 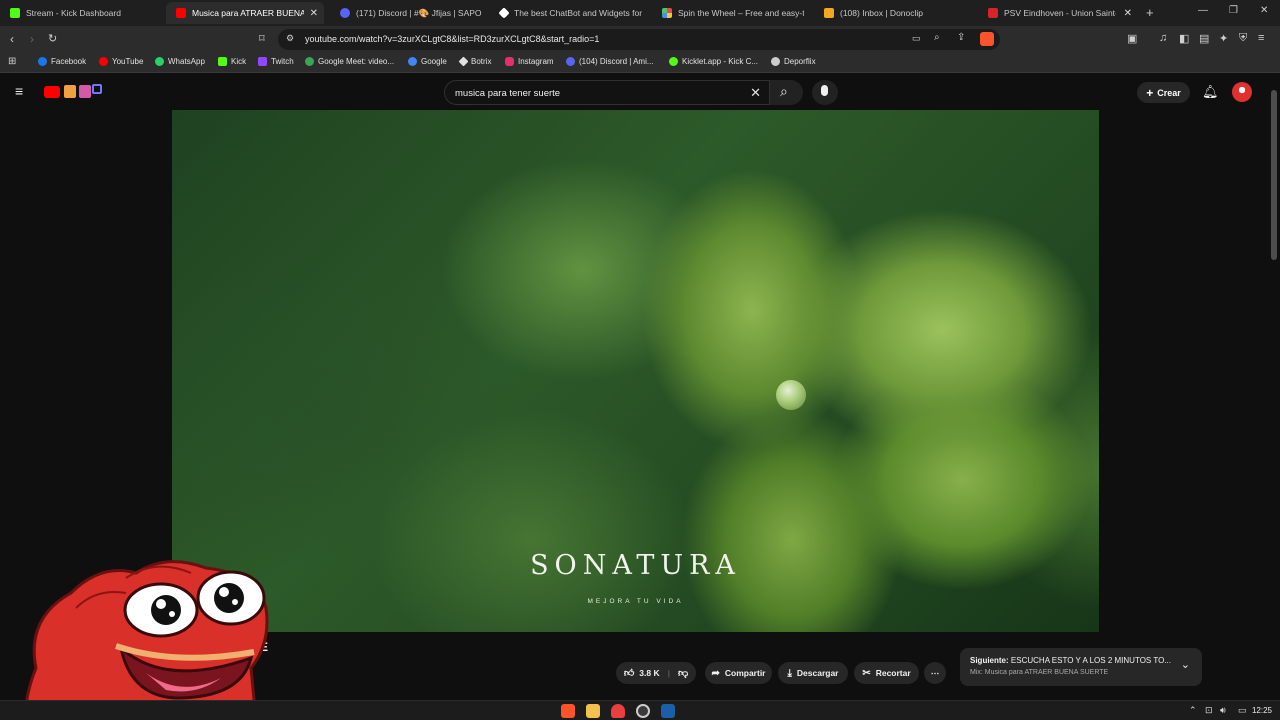 What do you see at coordinates (635, 565) in the screenshot?
I see `video-watermark: SONATURA` at bounding box center [635, 565].